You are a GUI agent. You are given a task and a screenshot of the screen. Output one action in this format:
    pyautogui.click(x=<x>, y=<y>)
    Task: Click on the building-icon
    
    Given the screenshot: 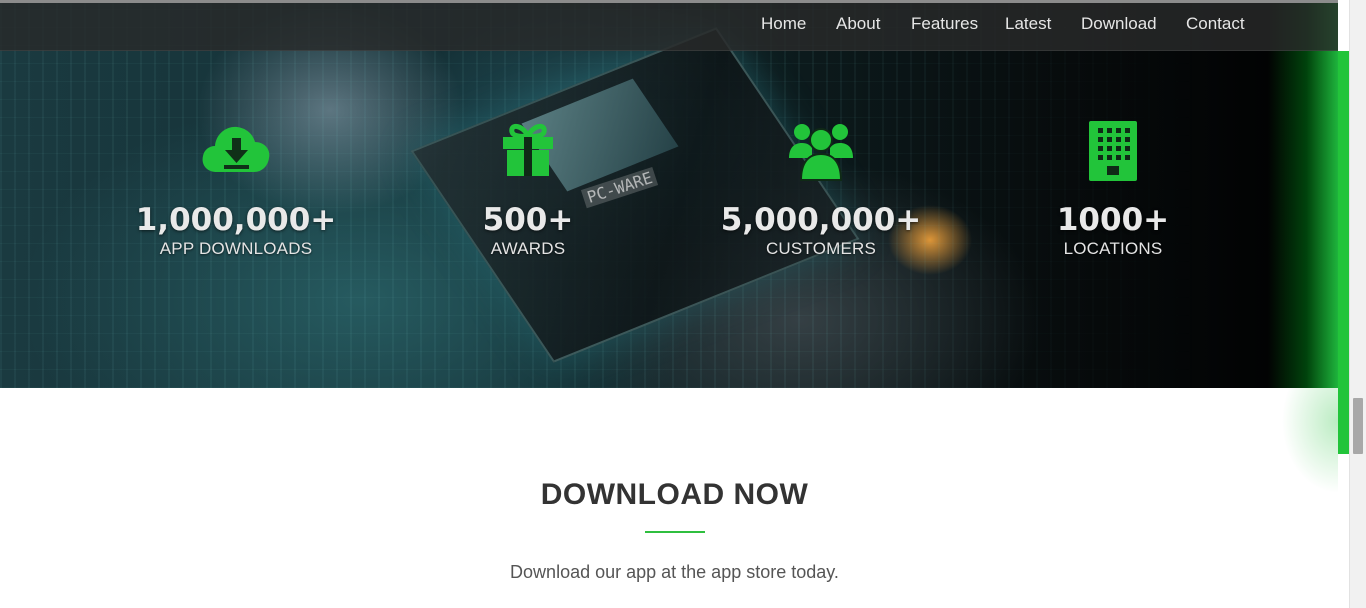 What is the action you would take?
    pyautogui.click(x=1113, y=152)
    